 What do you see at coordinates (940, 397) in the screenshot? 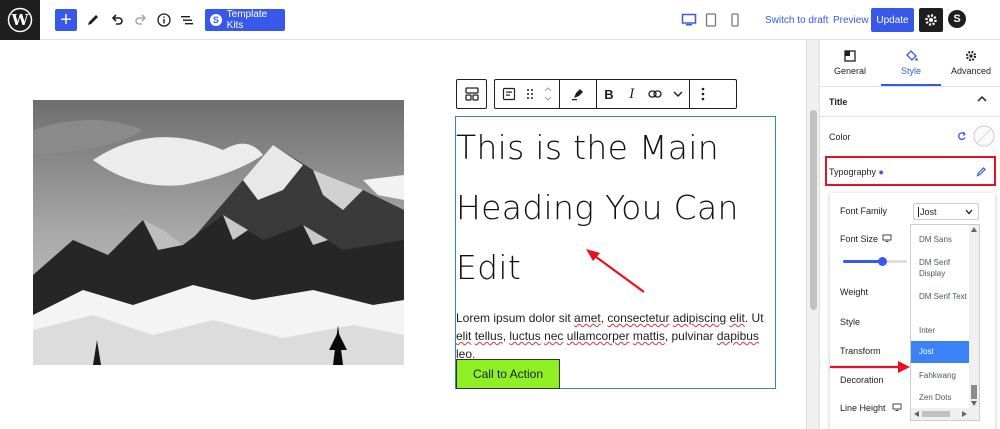
I see `font-option: Zen Dots` at bounding box center [940, 397].